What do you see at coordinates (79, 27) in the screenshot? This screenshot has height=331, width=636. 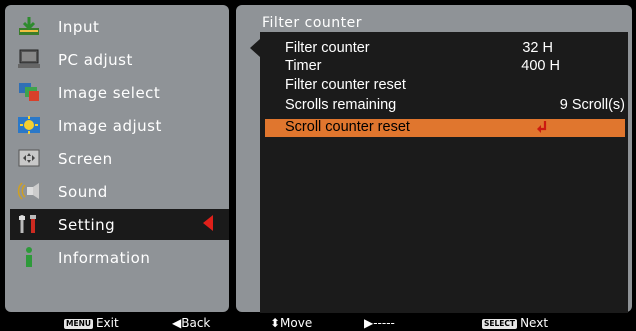 I see `menu-item-label: Input` at bounding box center [79, 27].